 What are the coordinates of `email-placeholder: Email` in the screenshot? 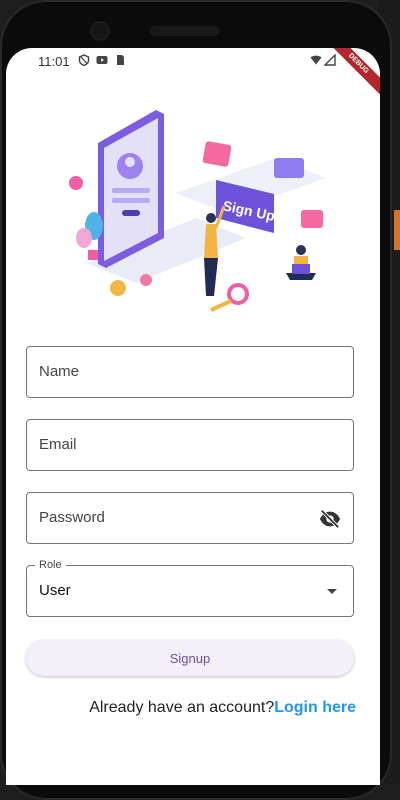 It's located at (58, 444).